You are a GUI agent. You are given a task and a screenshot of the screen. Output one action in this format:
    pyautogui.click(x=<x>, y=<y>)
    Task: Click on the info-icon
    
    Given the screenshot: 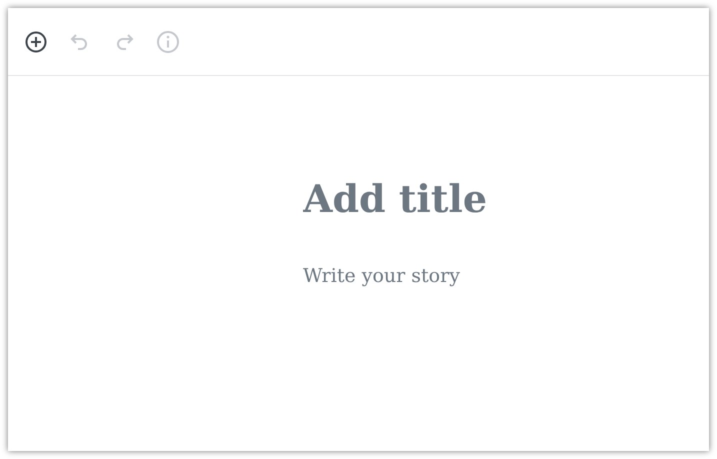 What is the action you would take?
    pyautogui.click(x=168, y=42)
    